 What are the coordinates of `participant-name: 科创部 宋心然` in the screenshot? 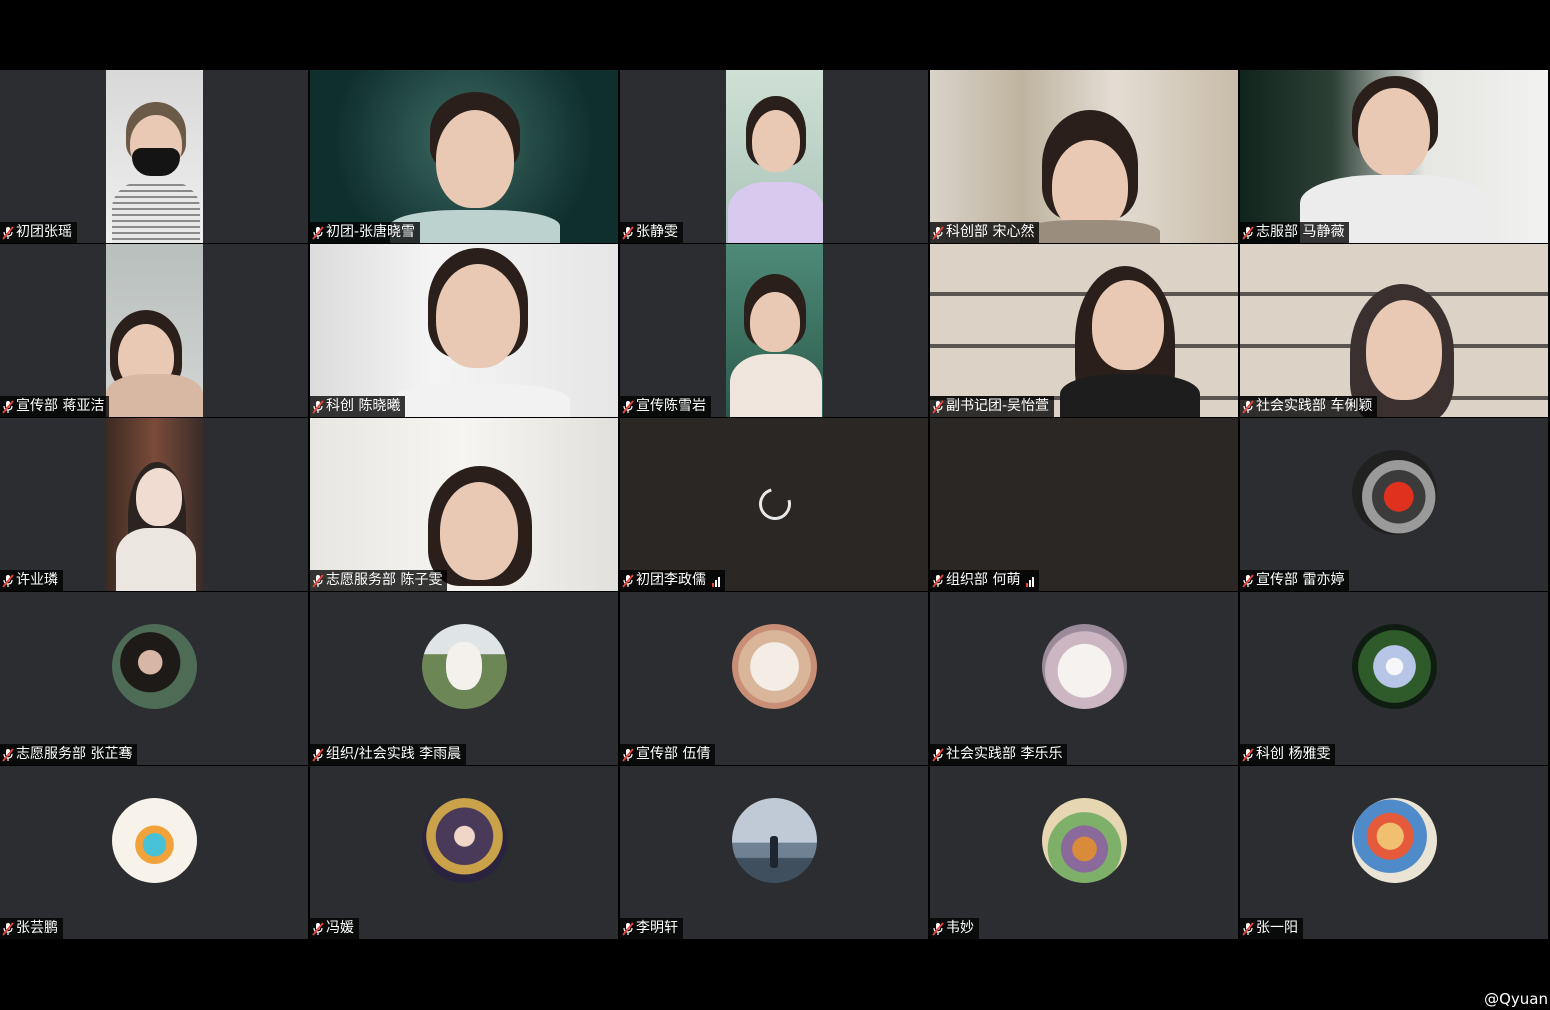 It's located at (990, 232).